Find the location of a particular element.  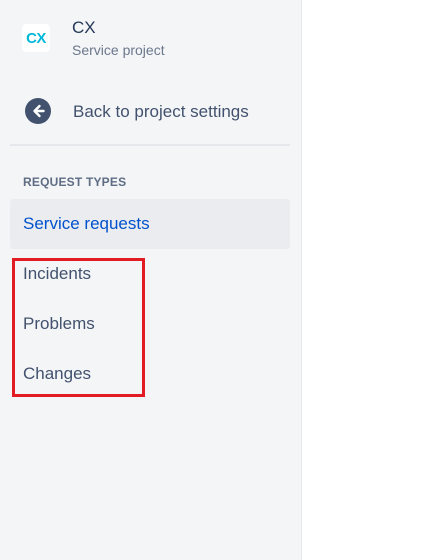

section-title-request-types: REQUEST TYPES is located at coordinates (75, 182).